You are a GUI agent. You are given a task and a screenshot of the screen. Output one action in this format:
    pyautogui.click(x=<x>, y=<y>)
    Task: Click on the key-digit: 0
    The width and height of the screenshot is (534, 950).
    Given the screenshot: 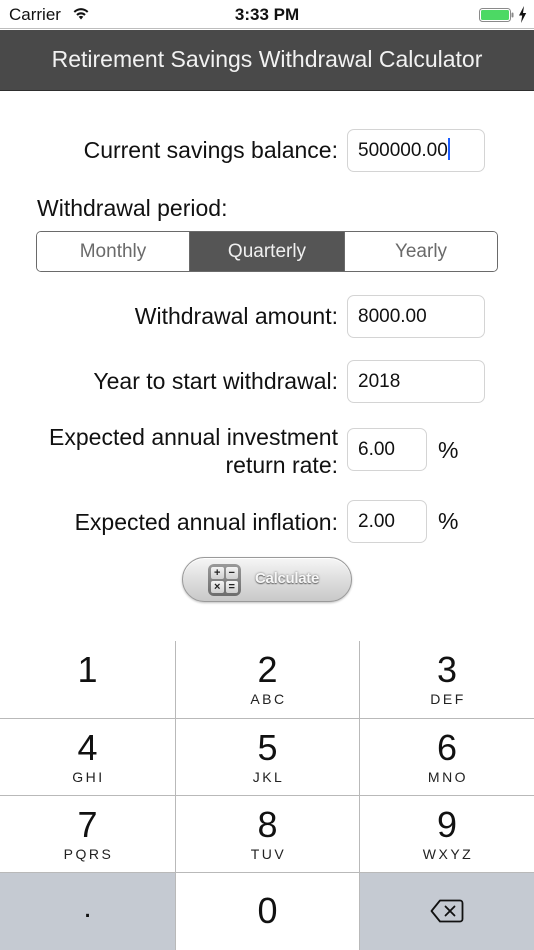 What is the action you would take?
    pyautogui.click(x=267, y=910)
    